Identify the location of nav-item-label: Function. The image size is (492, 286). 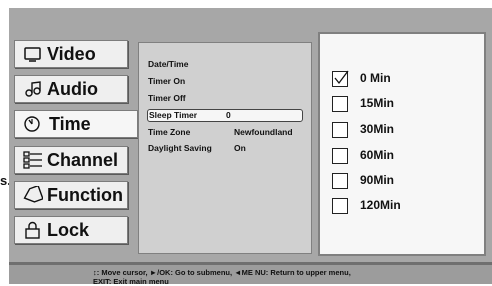
(85, 195).